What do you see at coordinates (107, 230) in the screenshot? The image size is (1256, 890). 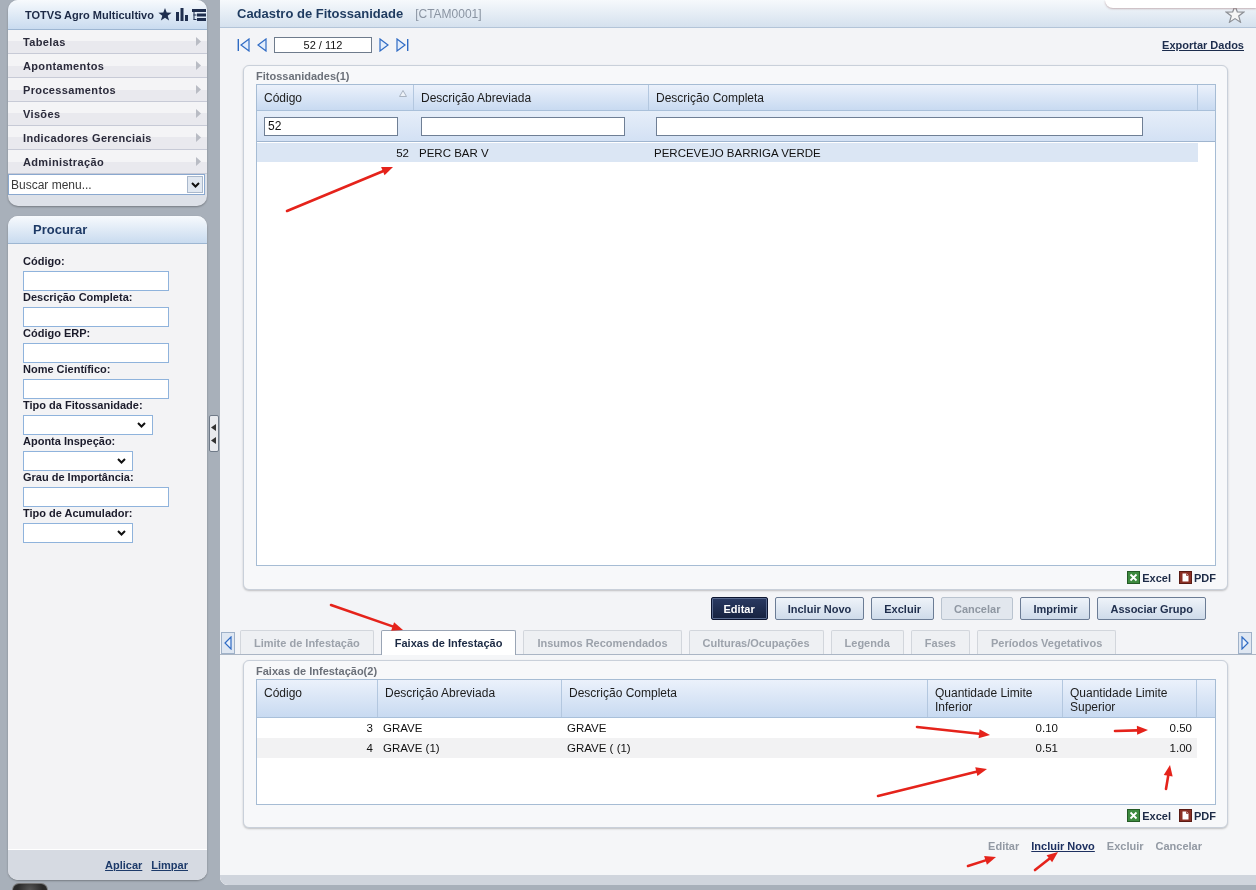 I see `panel-title: Procurar` at bounding box center [107, 230].